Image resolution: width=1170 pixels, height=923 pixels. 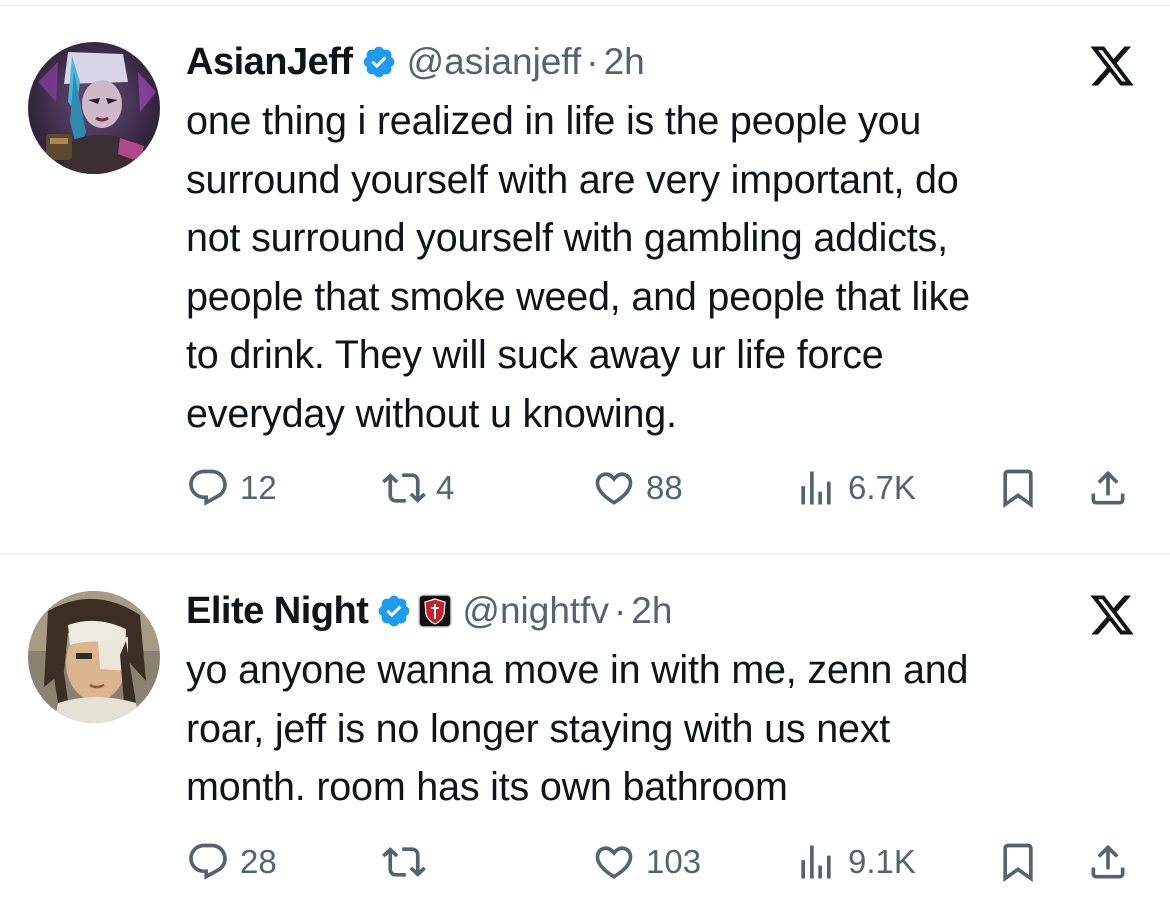 I want to click on tweet-header: AsianJeff @asianjeff · 2h, so click(x=415, y=62).